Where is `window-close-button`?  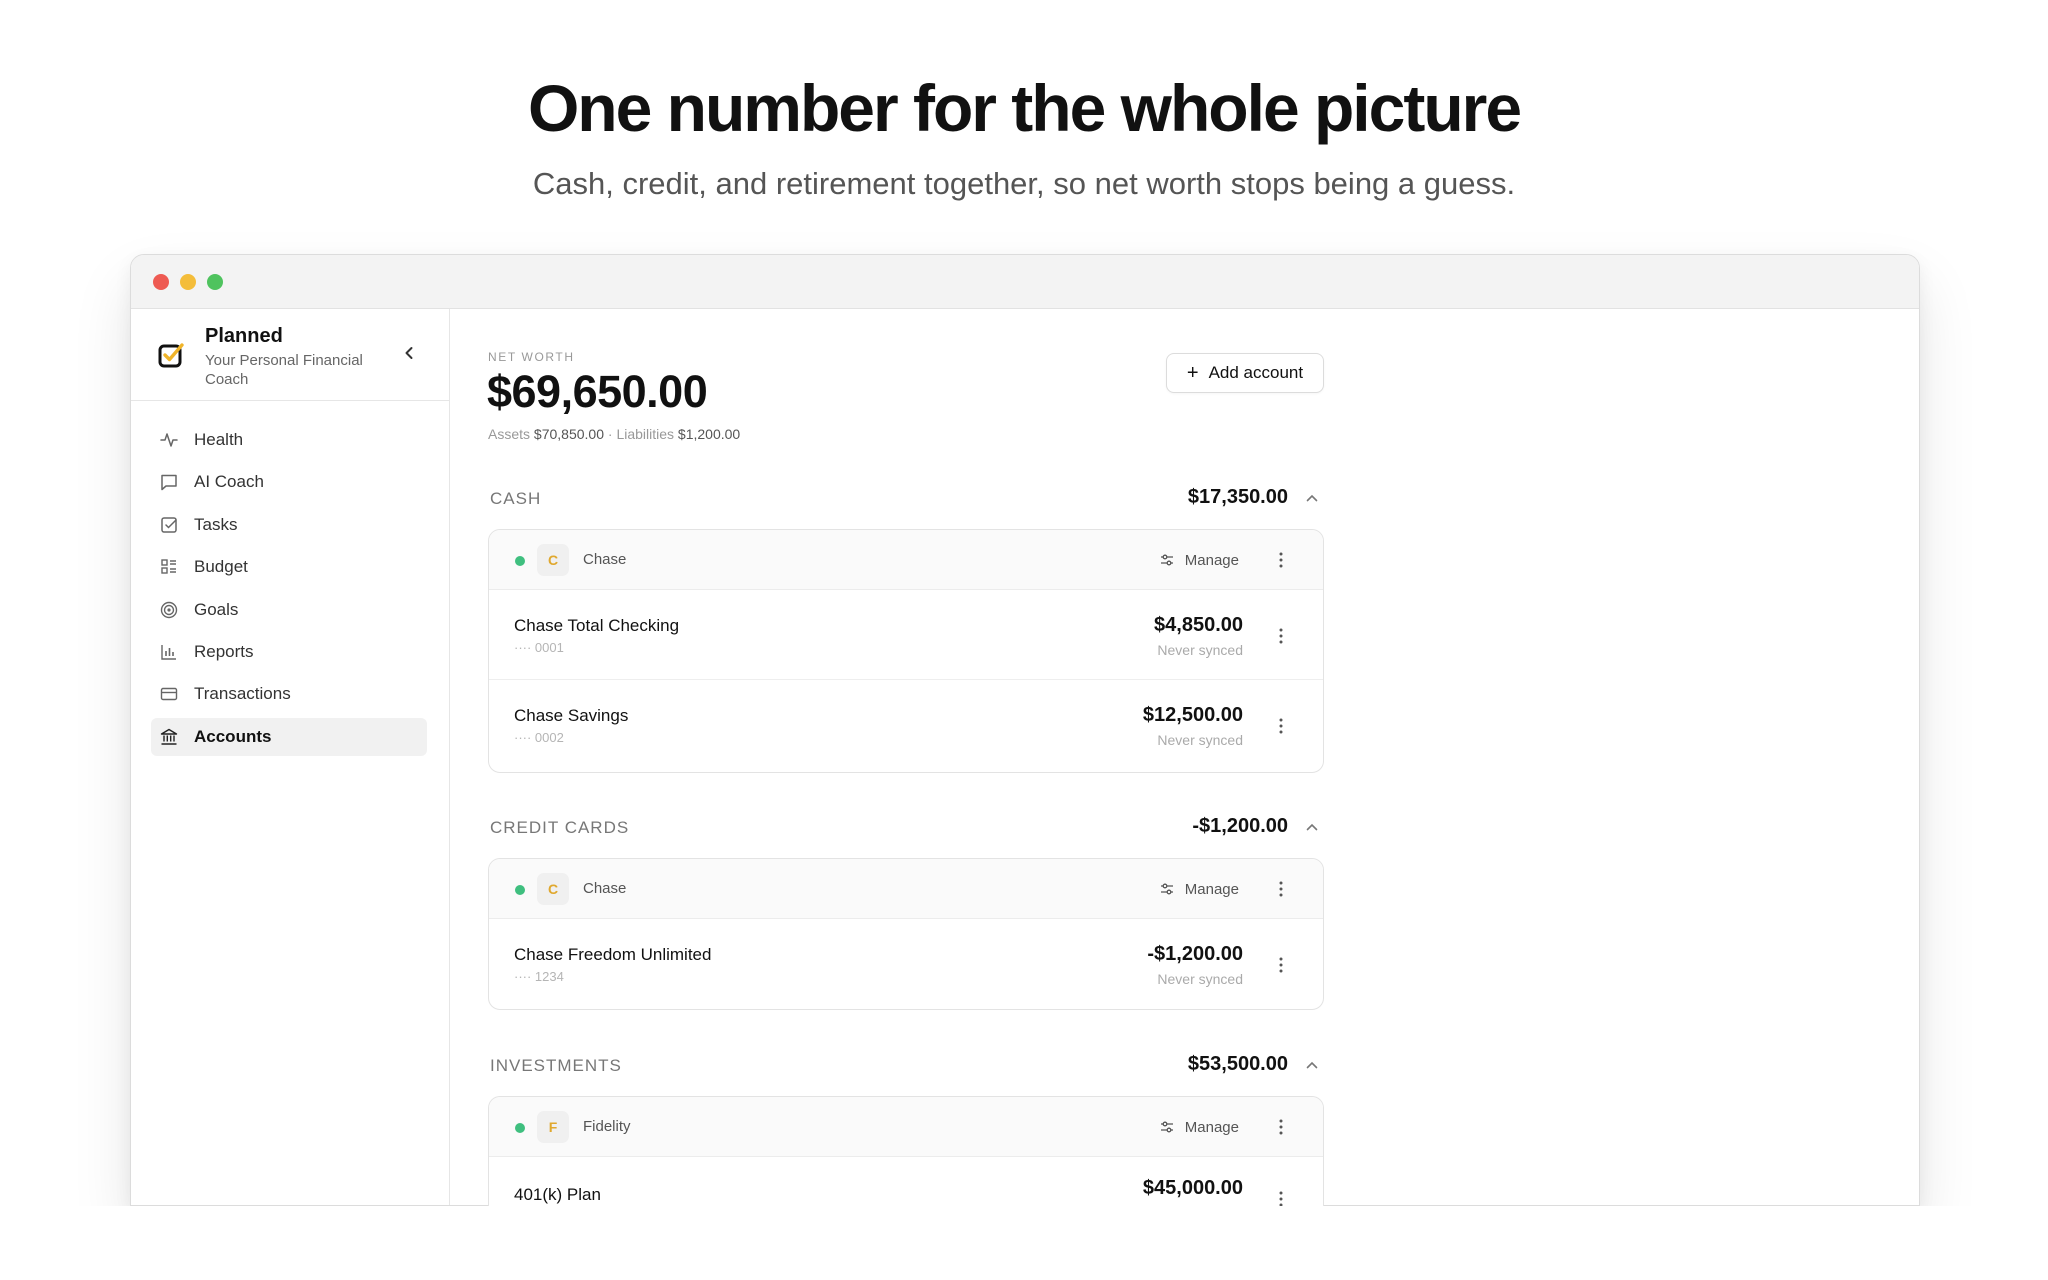 window-close-button is located at coordinates (161, 282).